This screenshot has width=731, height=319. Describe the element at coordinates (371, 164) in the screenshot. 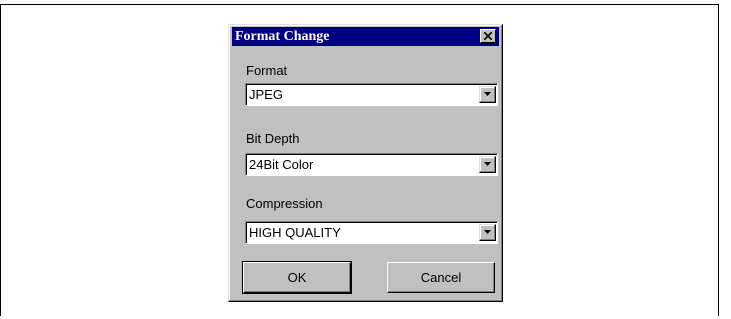

I see `bit-depth-select: 24Bit Color` at that location.